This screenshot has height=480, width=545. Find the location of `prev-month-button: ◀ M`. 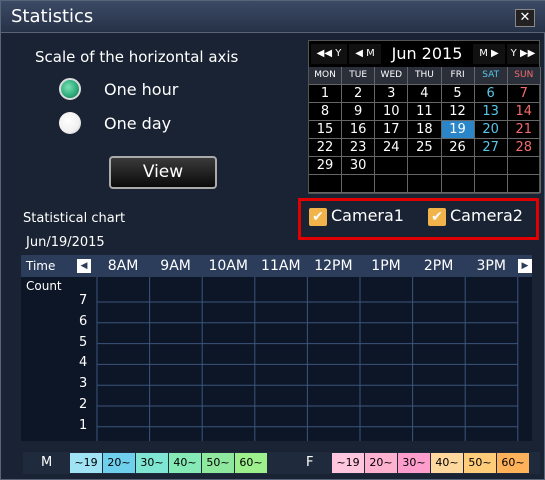

prev-month-button: ◀ M is located at coordinates (365, 54).